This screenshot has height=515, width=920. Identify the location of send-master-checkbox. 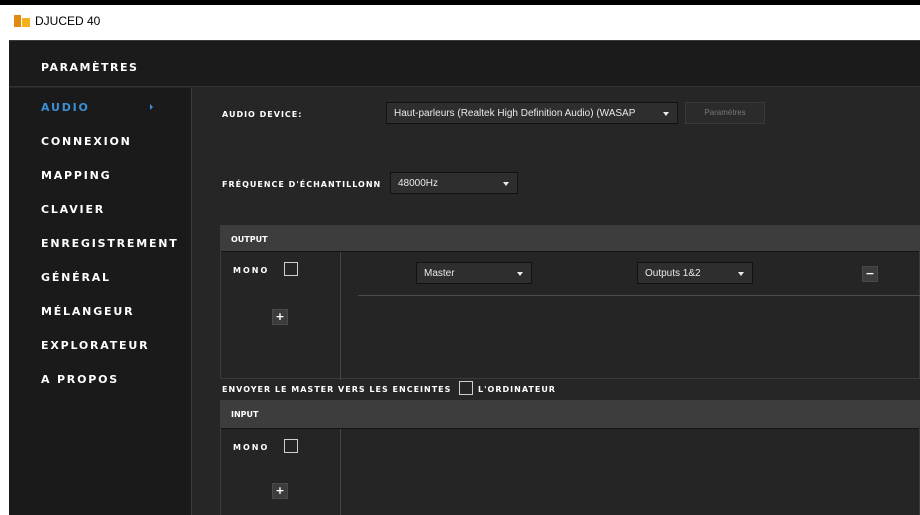
(466, 388).